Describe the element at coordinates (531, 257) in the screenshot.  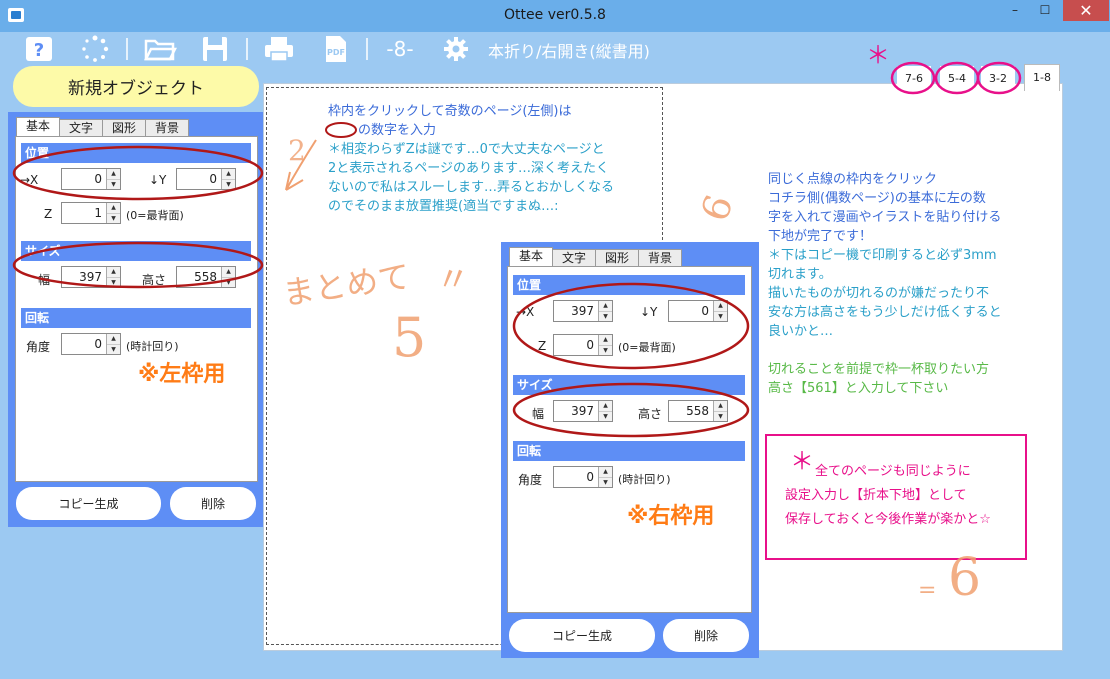
I see `tab-basic: 基本` at that location.